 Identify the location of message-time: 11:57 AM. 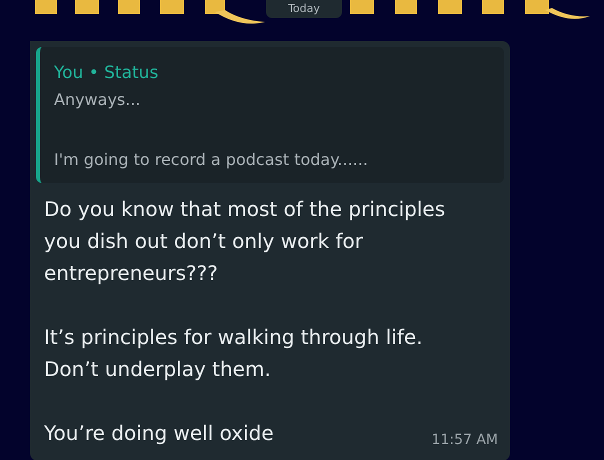
(465, 440).